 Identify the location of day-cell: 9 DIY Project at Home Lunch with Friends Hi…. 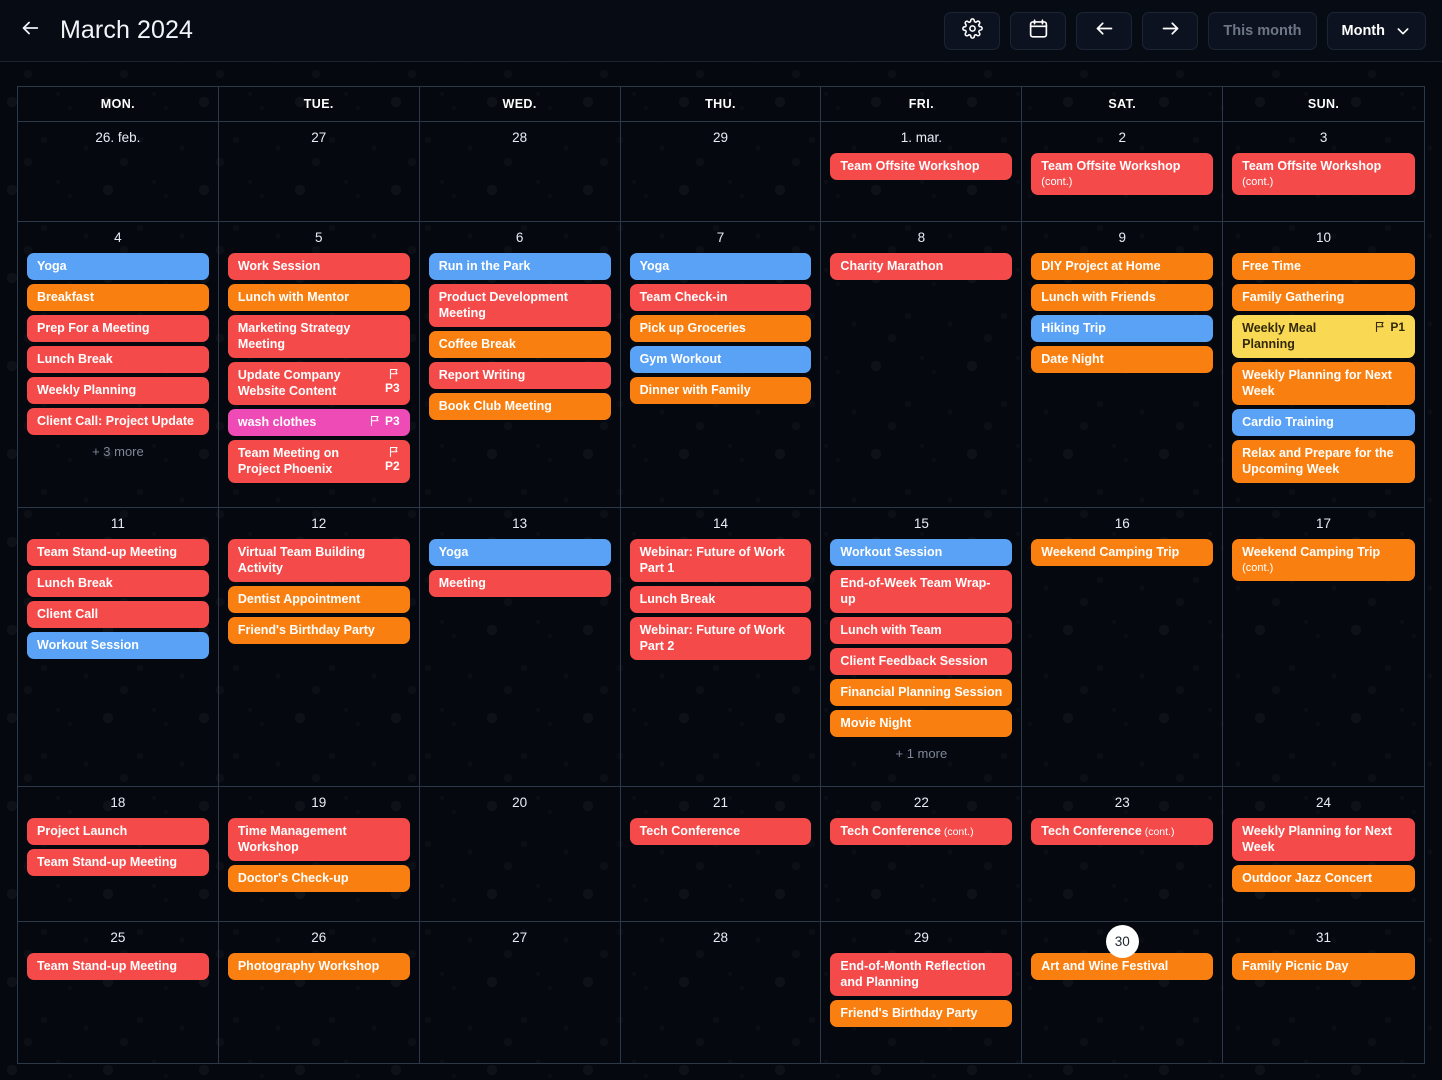
(1123, 364).